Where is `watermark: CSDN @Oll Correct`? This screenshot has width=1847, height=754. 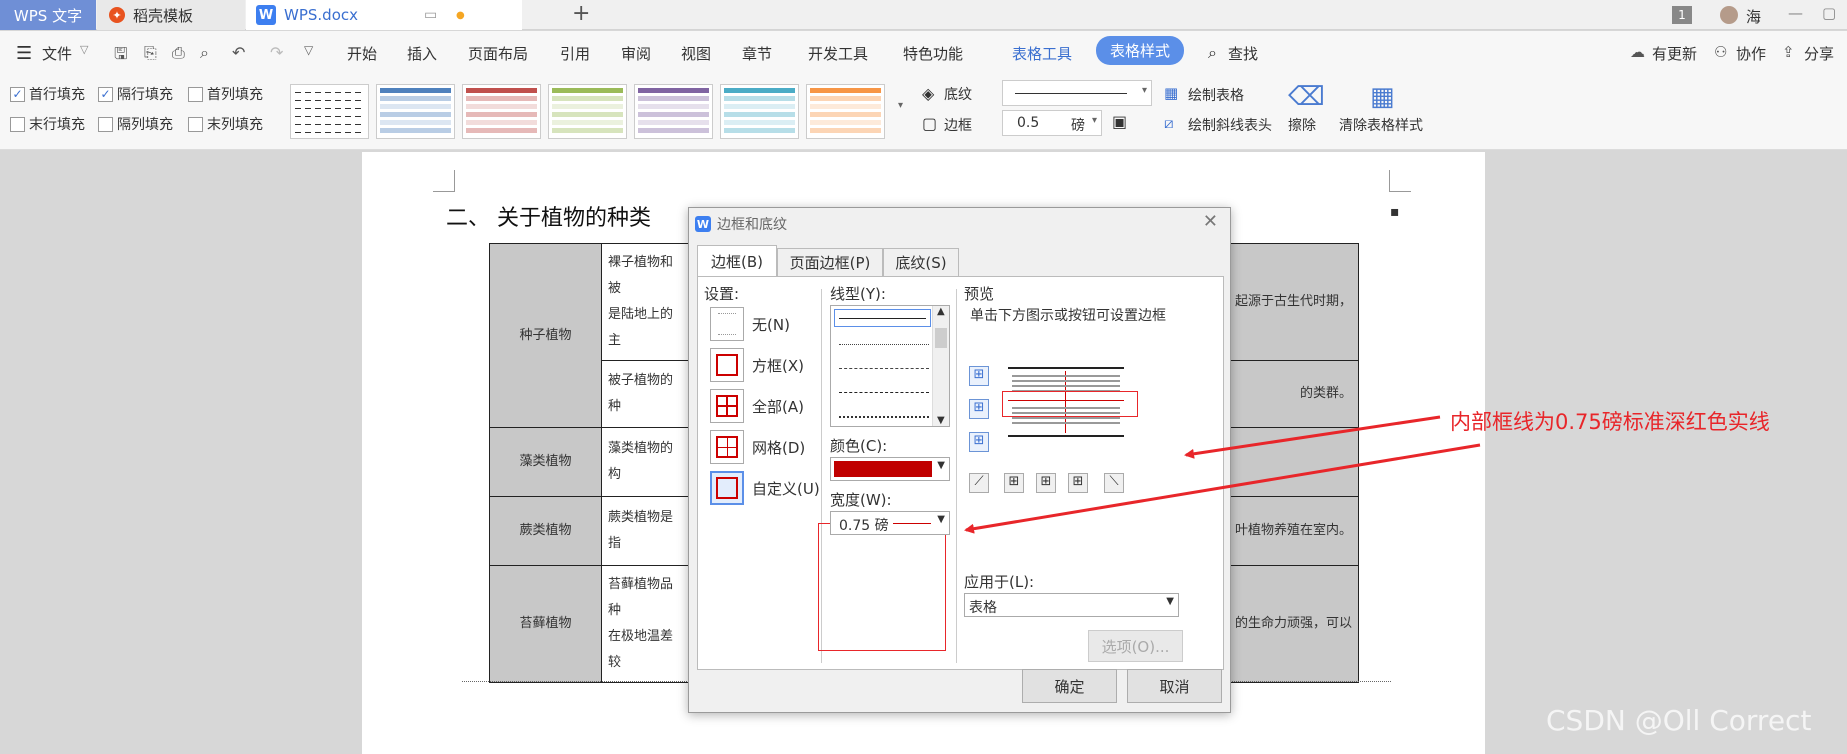 watermark: CSDN @Oll Correct is located at coordinates (1679, 720).